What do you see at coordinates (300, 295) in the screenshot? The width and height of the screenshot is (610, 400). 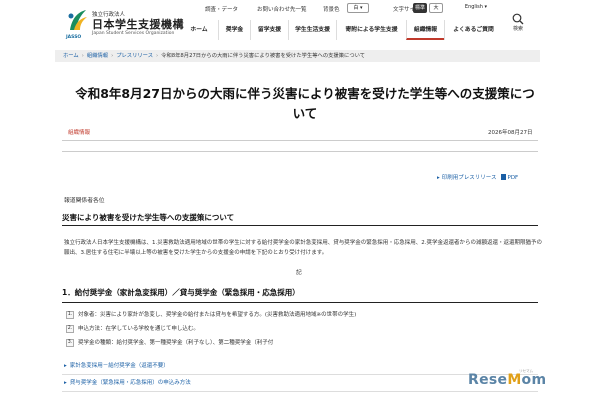 I see `section-heading-scholarship: 1．給付奨学金（家計急変採用）／貸与奨学金（緊急採用・応急採用）` at bounding box center [300, 295].